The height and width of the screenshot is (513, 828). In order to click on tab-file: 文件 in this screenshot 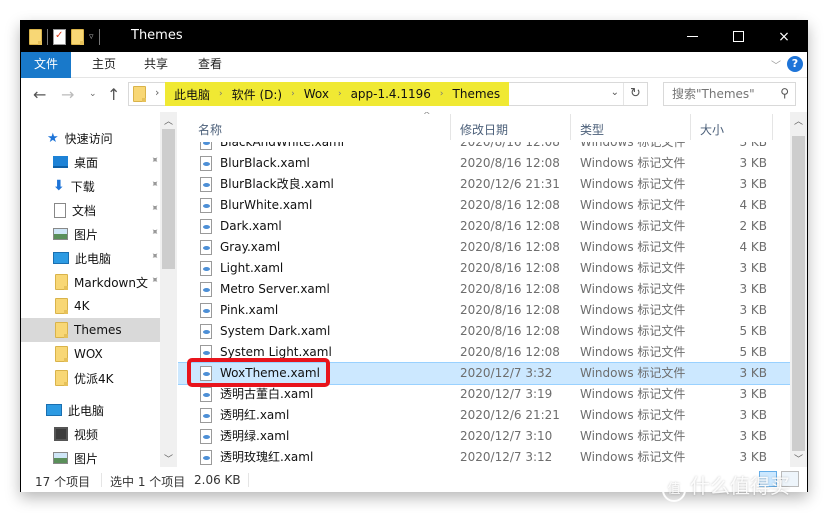, I will do `click(46, 65)`.